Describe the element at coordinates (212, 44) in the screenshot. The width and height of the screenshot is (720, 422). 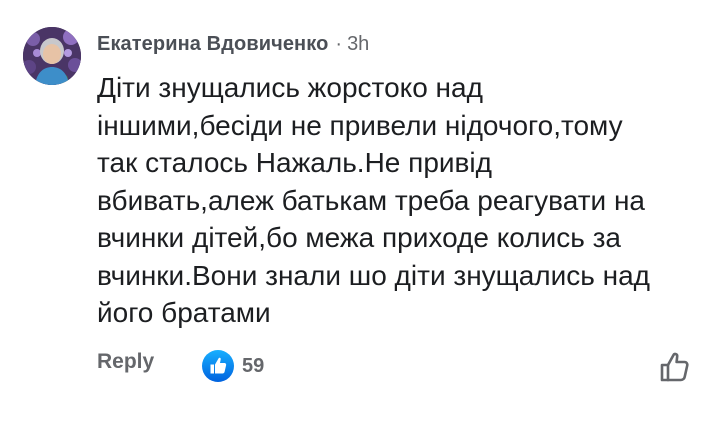
I see `author-name: Екатерина Вдовиченко` at that location.